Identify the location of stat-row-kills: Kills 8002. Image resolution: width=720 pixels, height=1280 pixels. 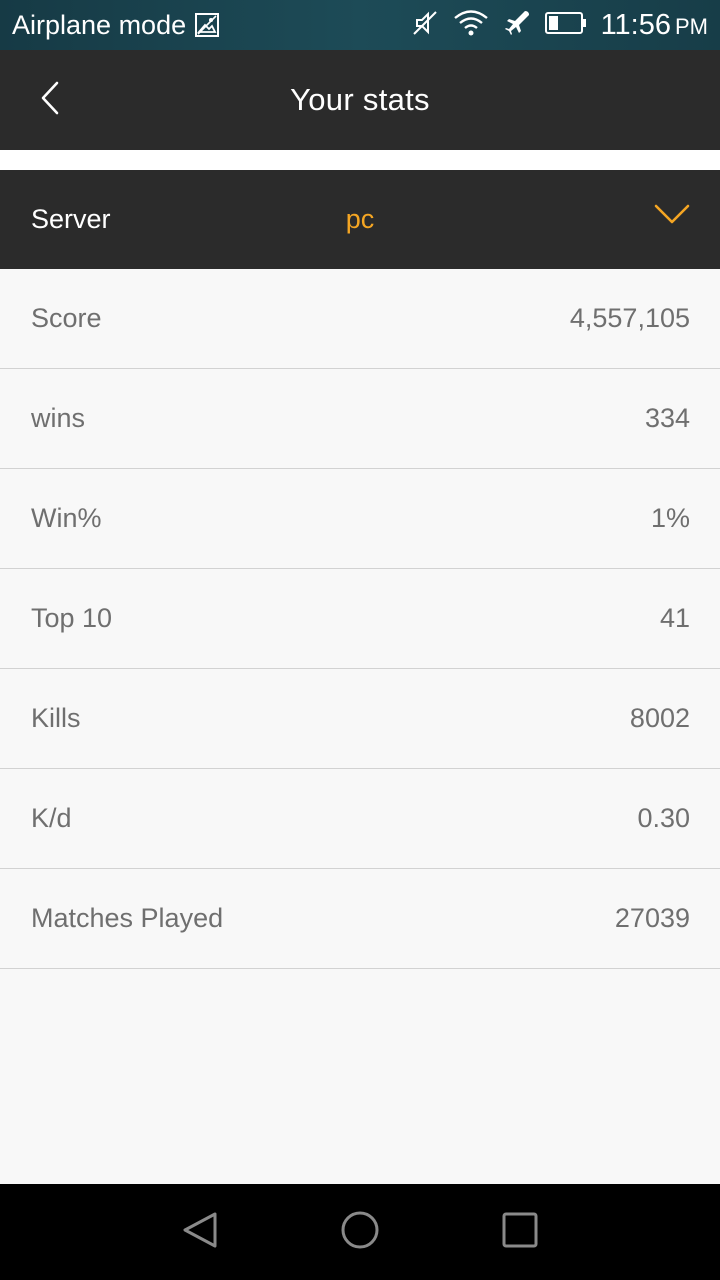
(360, 719).